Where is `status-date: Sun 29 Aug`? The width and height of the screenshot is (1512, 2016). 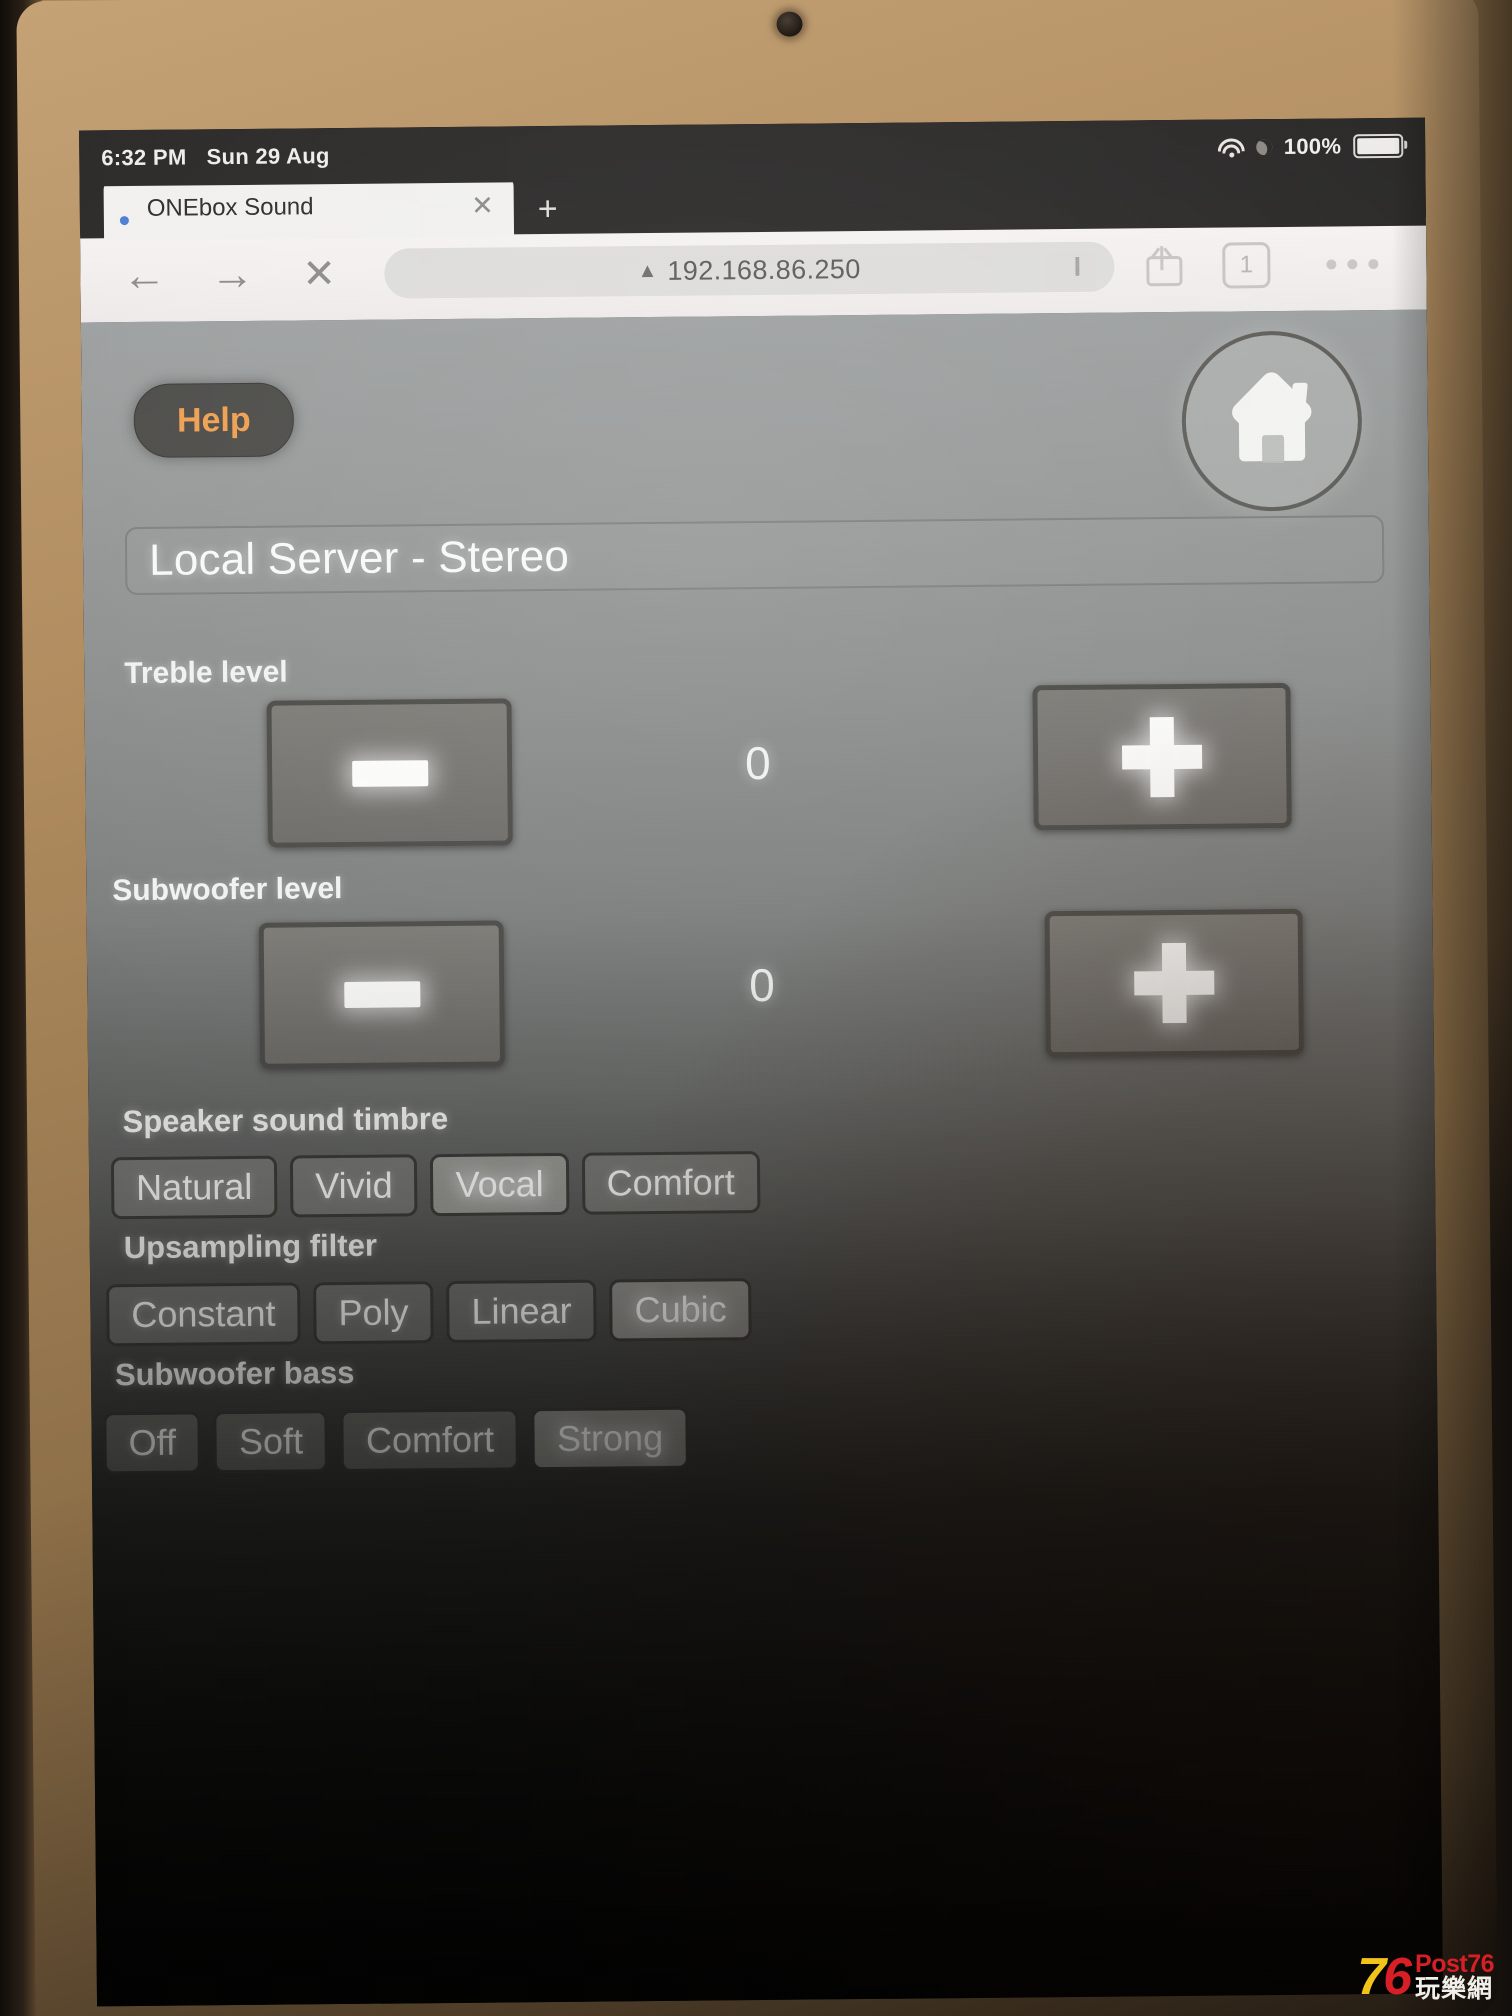 status-date: Sun 29 Aug is located at coordinates (268, 156).